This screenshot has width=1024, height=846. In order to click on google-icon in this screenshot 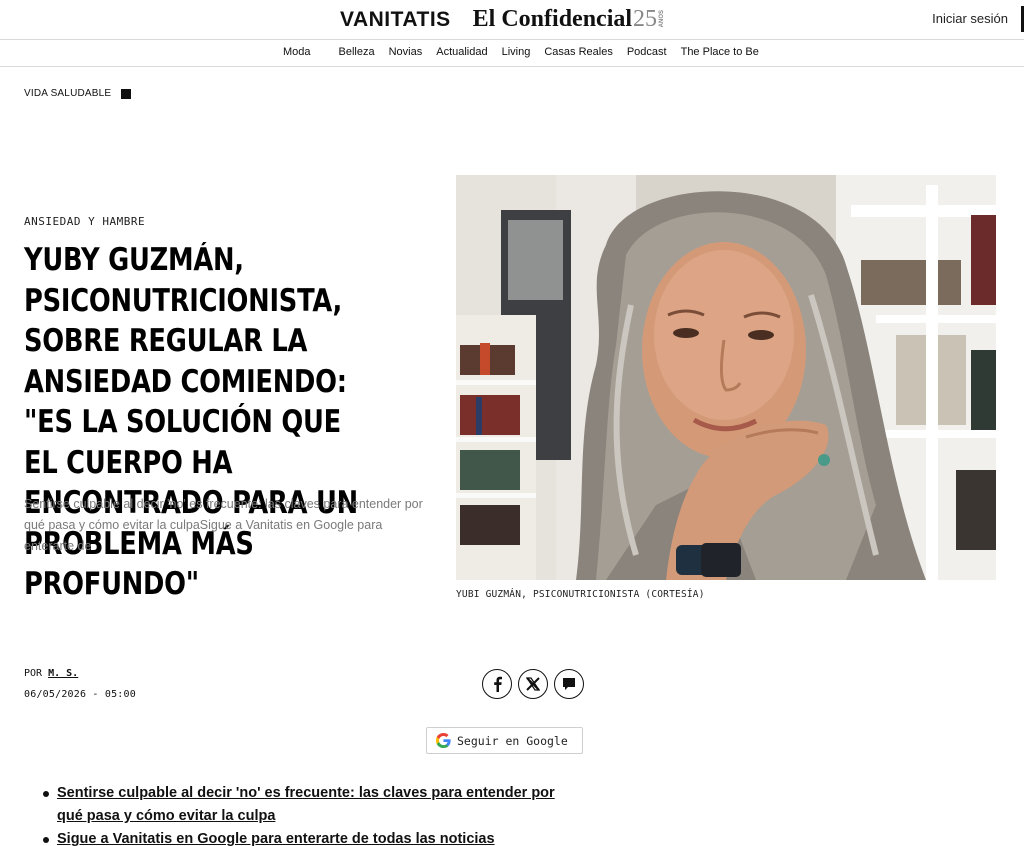, I will do `click(443, 740)`.